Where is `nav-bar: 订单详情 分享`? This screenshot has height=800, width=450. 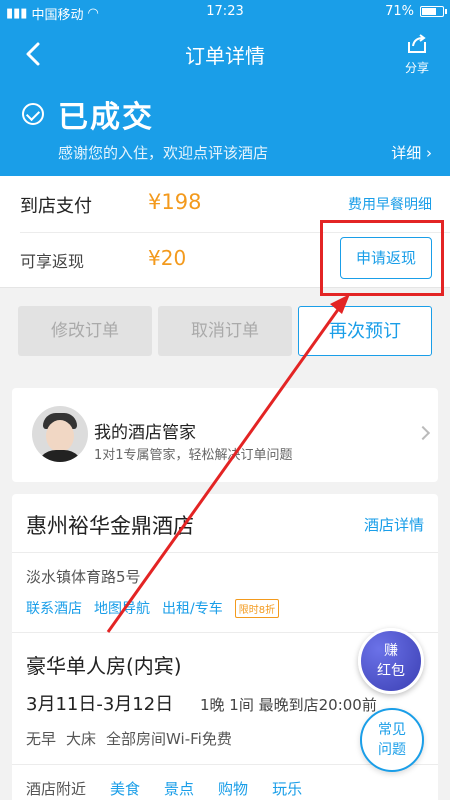
nav-bar: 订单详情 分享 is located at coordinates (225, 54).